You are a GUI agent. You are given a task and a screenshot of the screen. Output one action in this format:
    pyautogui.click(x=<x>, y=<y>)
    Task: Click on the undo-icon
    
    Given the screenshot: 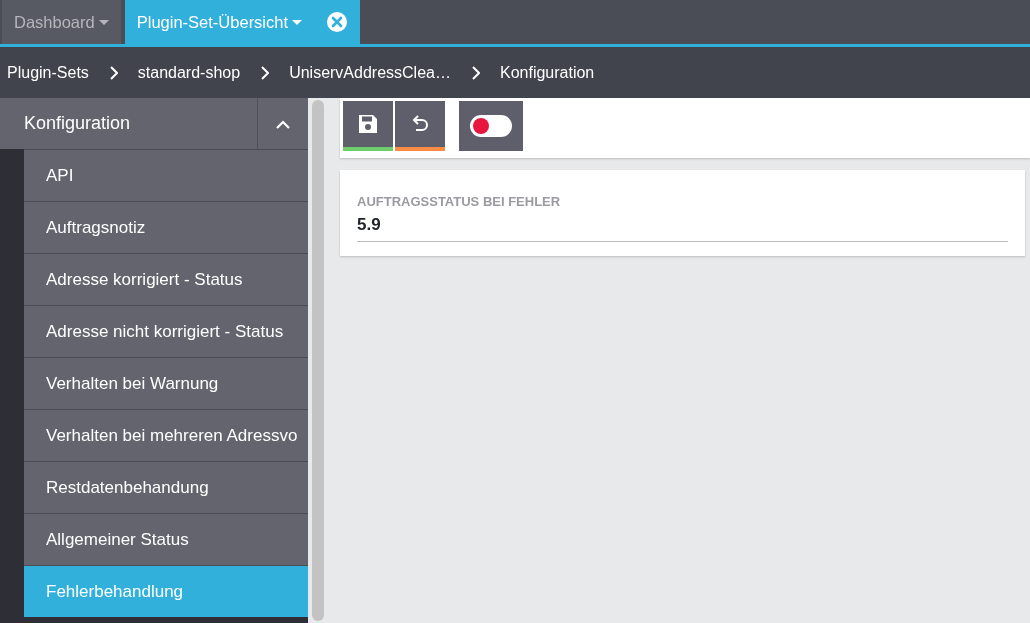 What is the action you would take?
    pyautogui.click(x=420, y=124)
    